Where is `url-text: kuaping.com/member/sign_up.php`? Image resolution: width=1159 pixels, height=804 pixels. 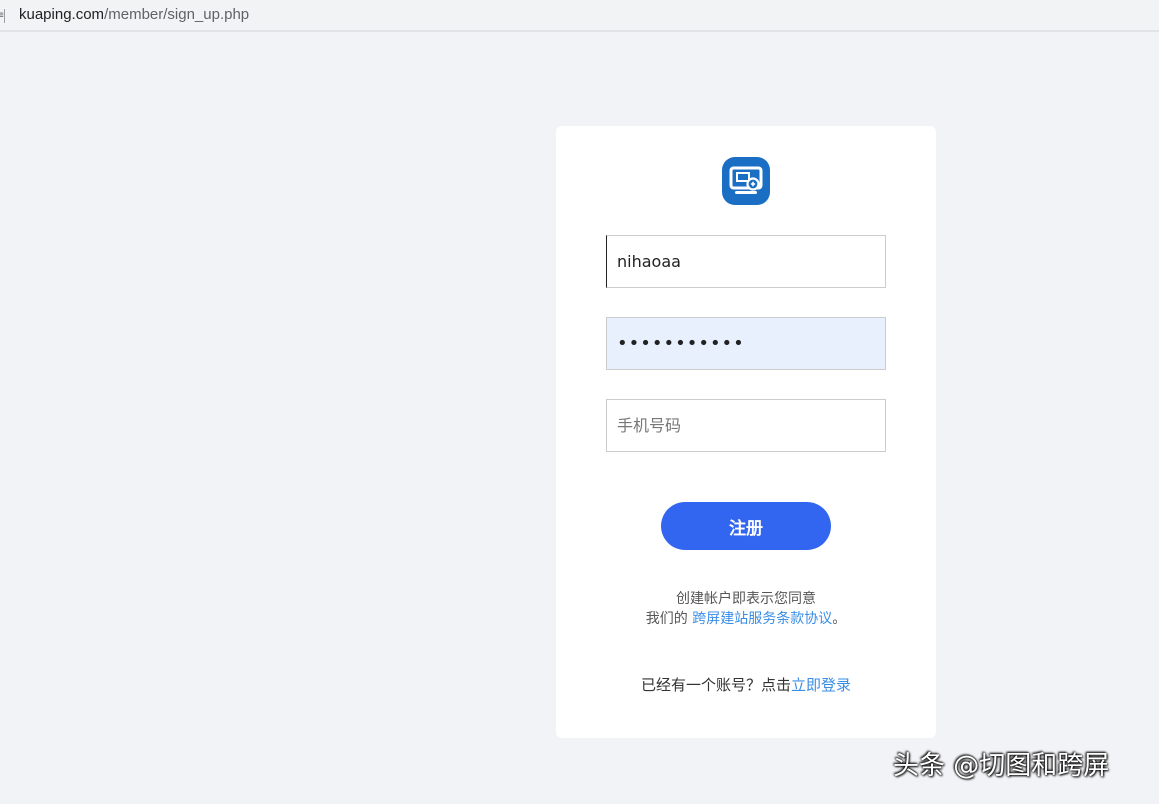
url-text: kuaping.com/member/sign_up.php is located at coordinates (134, 15).